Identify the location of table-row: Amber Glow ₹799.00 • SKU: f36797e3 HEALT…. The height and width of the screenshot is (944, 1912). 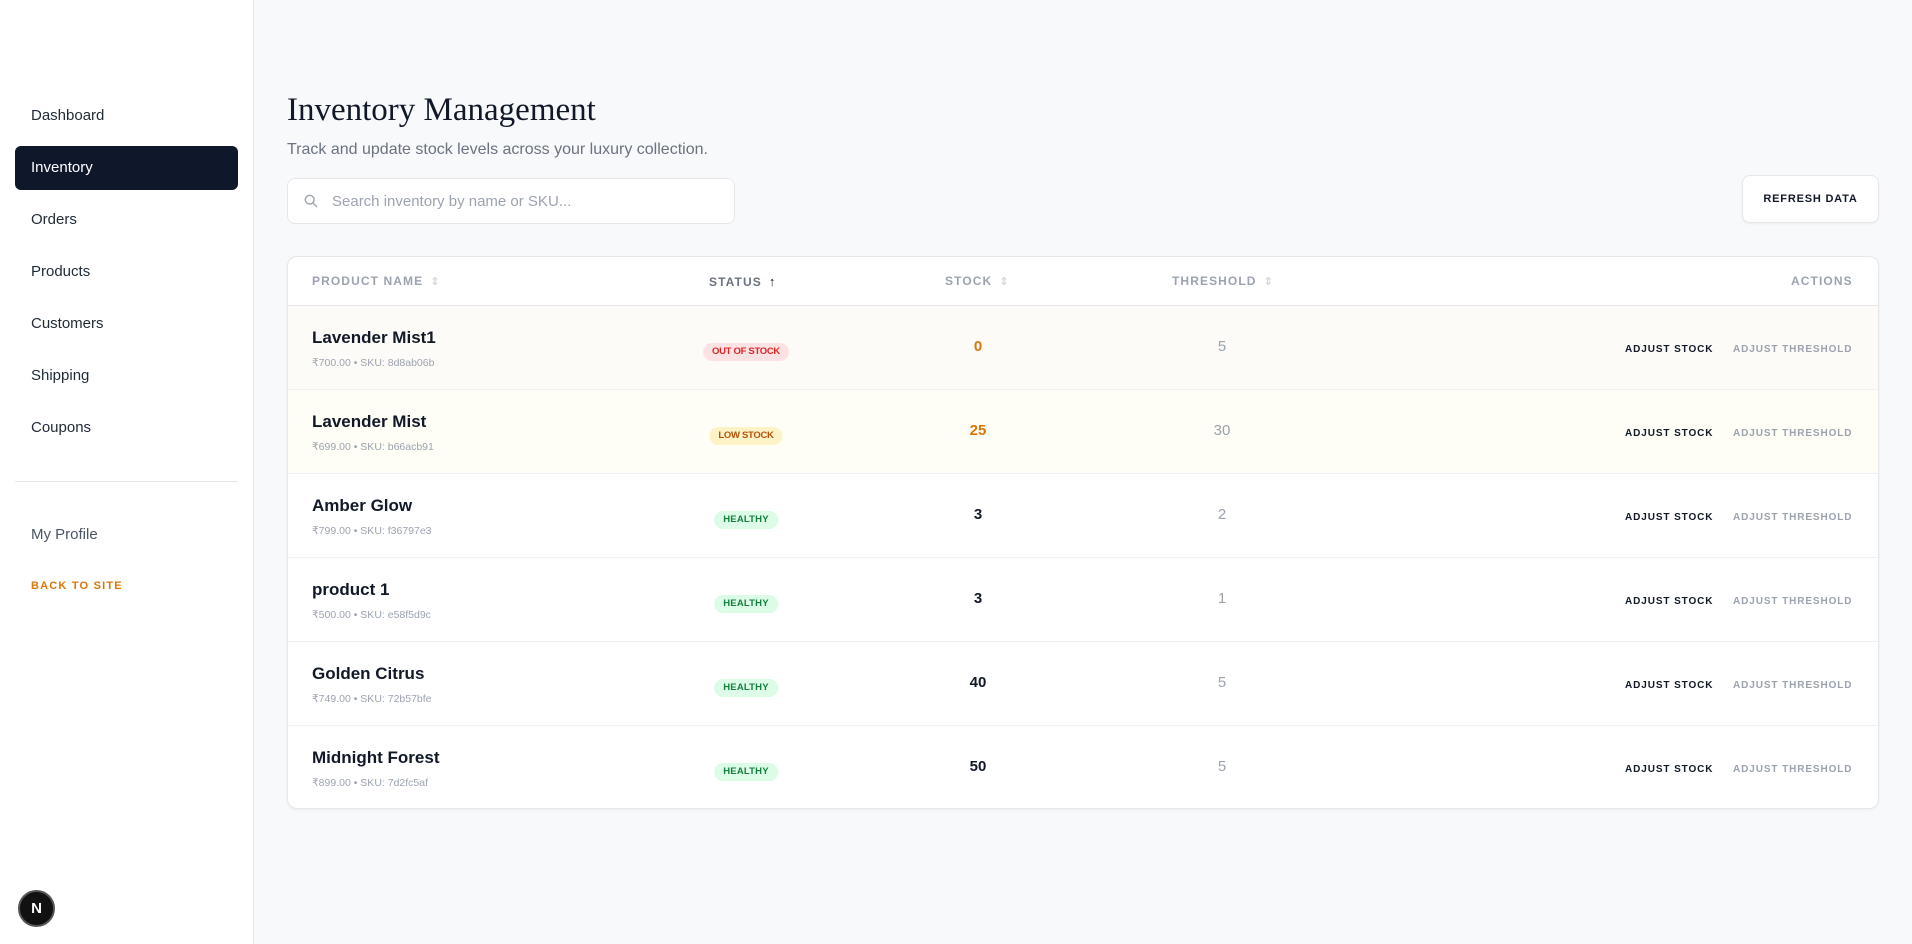
(1083, 516).